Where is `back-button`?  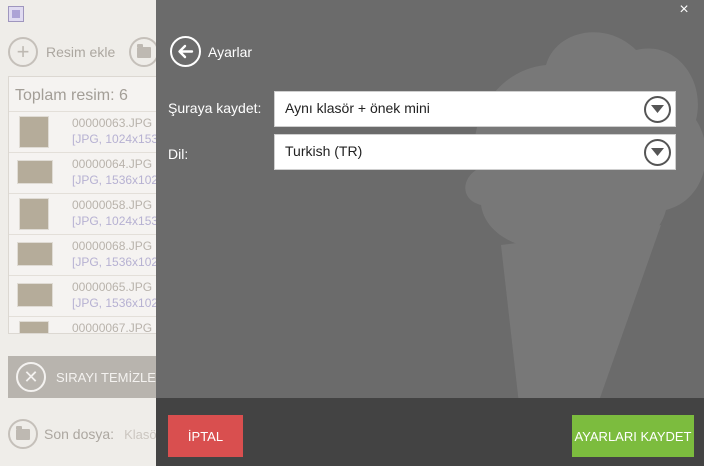 back-button is located at coordinates (185, 51).